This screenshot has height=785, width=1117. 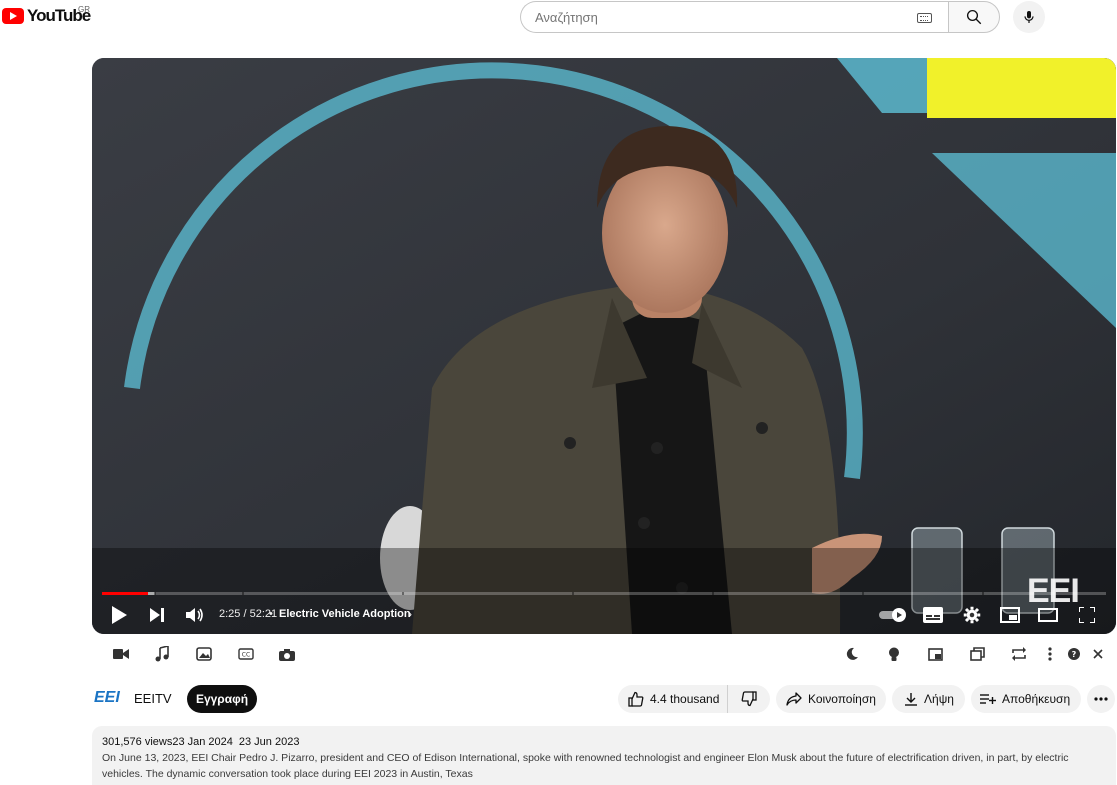 I want to click on thumbs-up-icon, so click(x=636, y=699).